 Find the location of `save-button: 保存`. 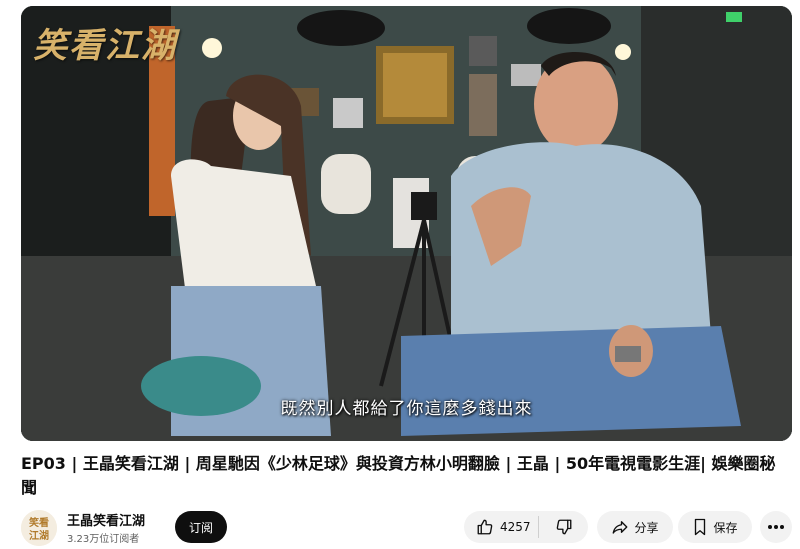

save-button: 保存 is located at coordinates (715, 527).